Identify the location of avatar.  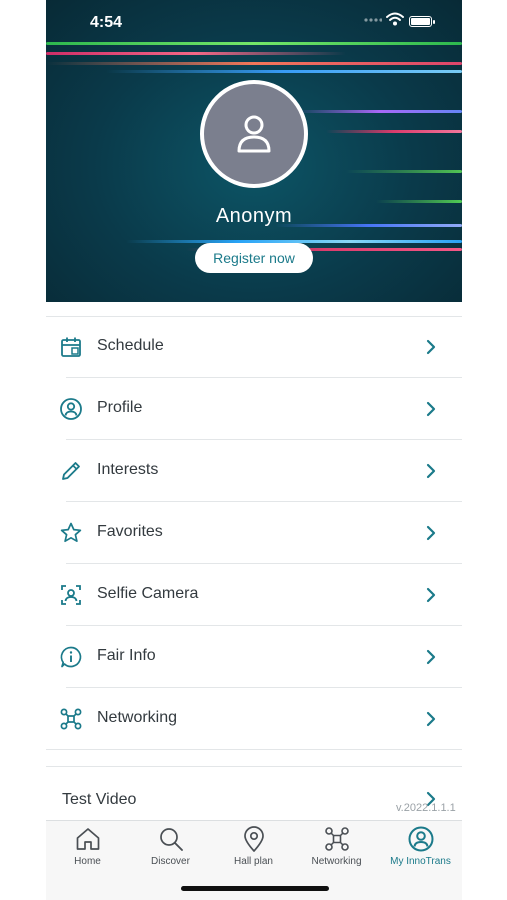
(254, 134).